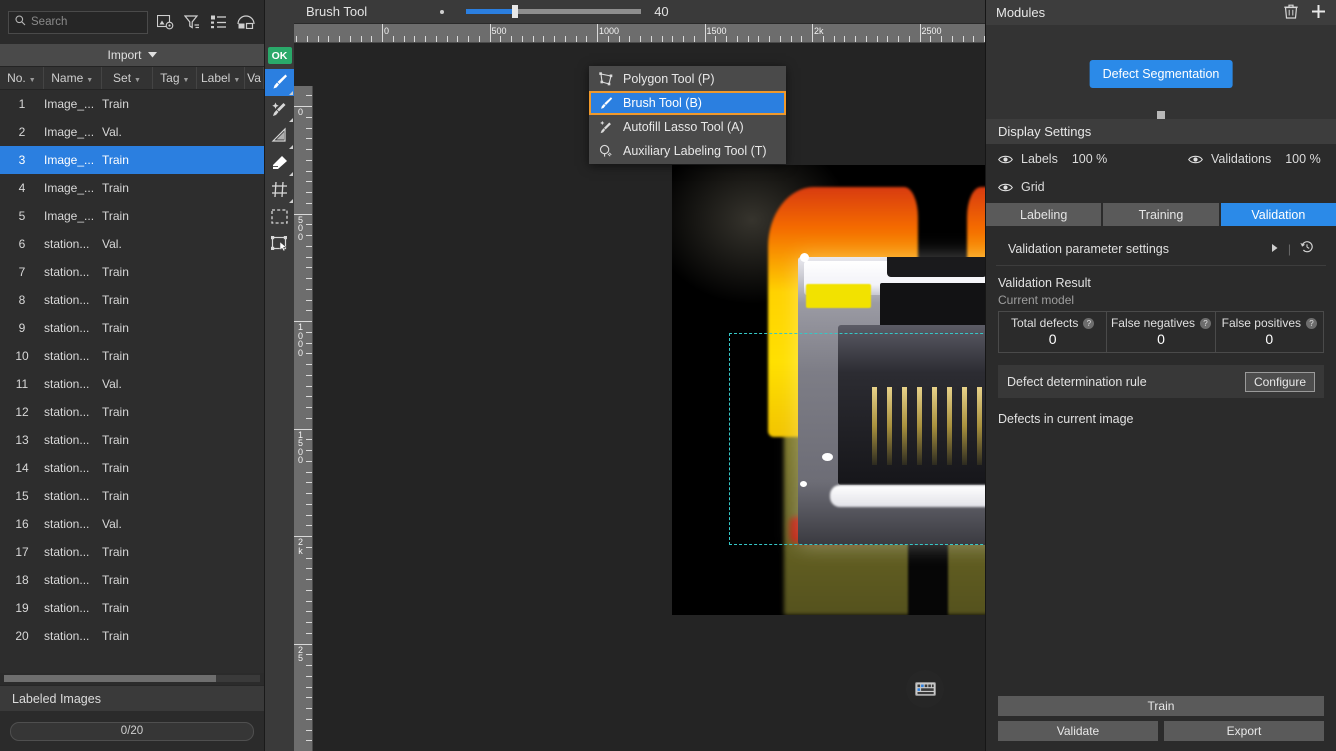  Describe the element at coordinates (279, 244) in the screenshot. I see `toolbar-transform-tool` at that location.